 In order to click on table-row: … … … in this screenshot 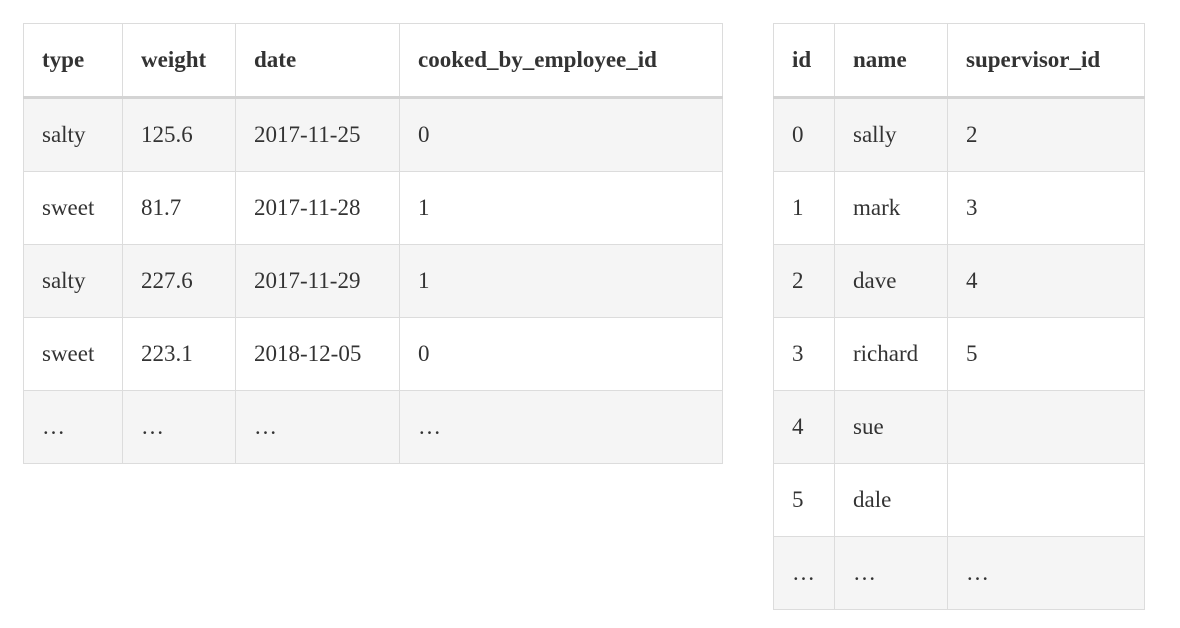, I will do `click(959, 573)`.